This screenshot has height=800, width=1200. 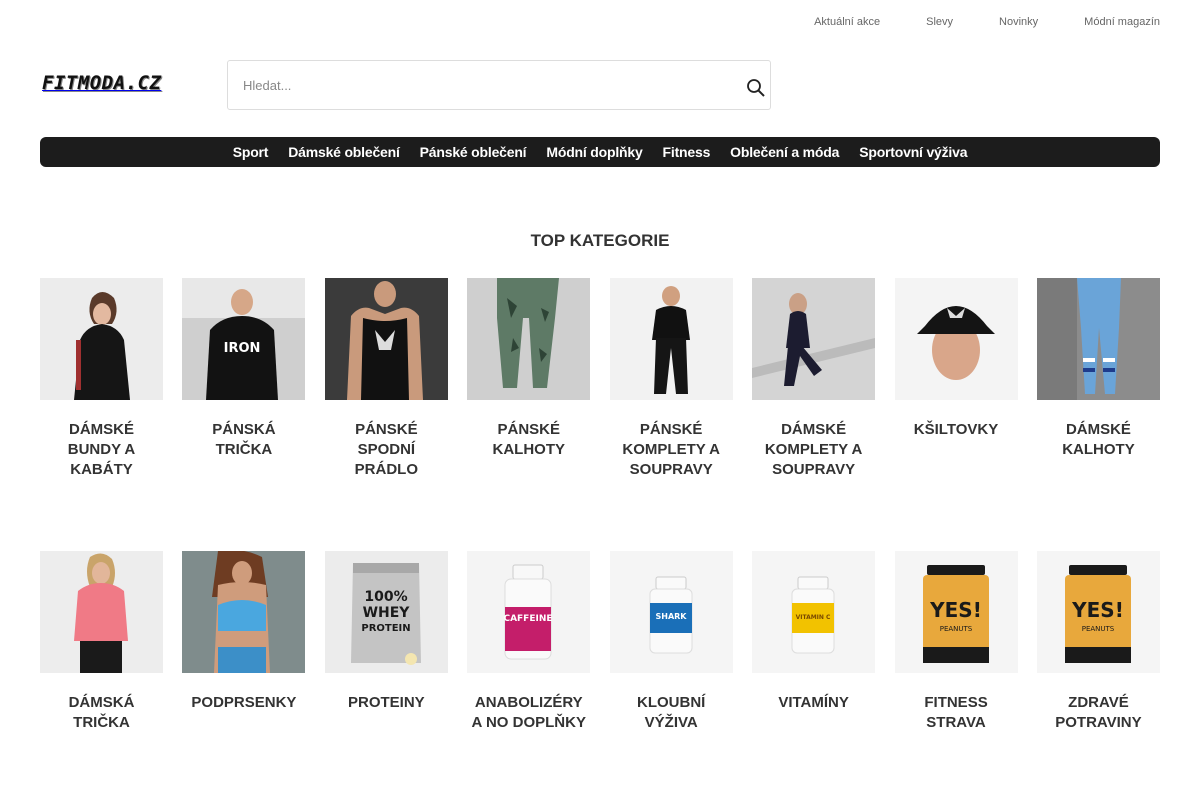 I want to click on category-card-kloubni-vyziva: SHARK Kloubní výživa, so click(x=671, y=642).